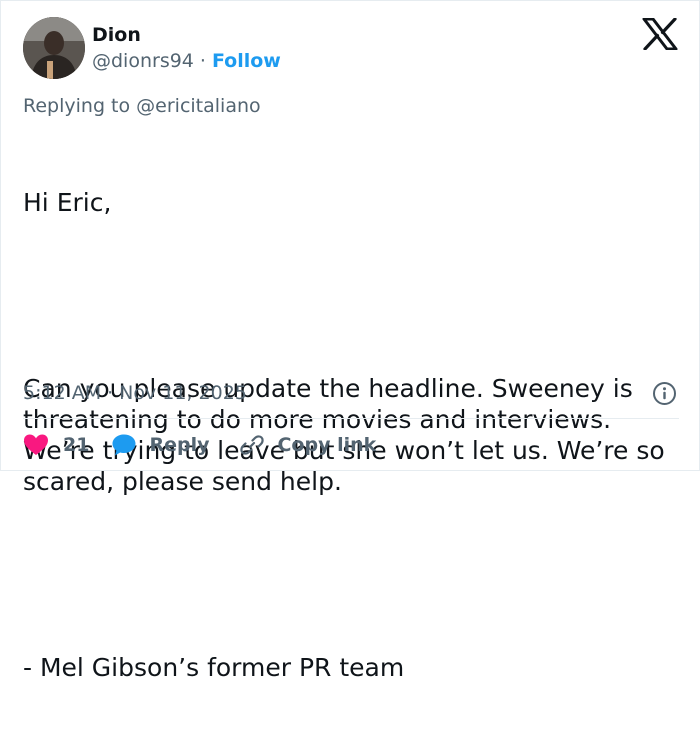 The width and height of the screenshot is (700, 745). I want to click on action-bar: 21 Reply Copy link, so click(199, 445).